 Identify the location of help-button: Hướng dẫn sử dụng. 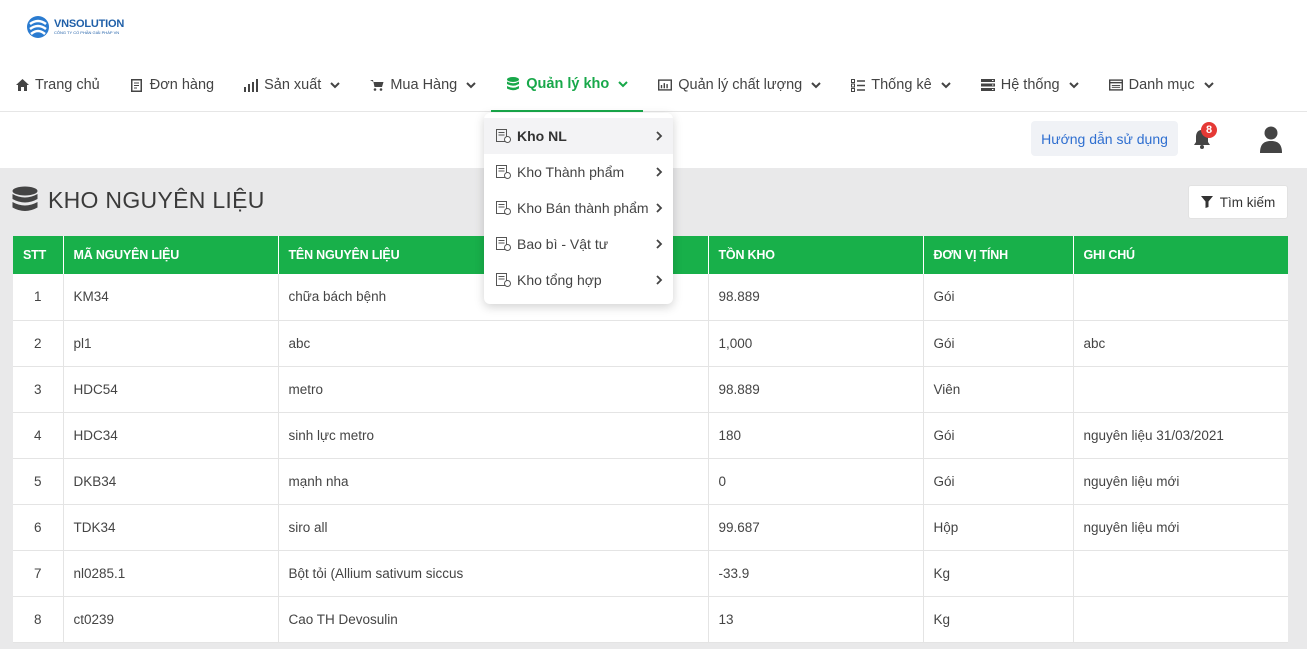
(1104, 138).